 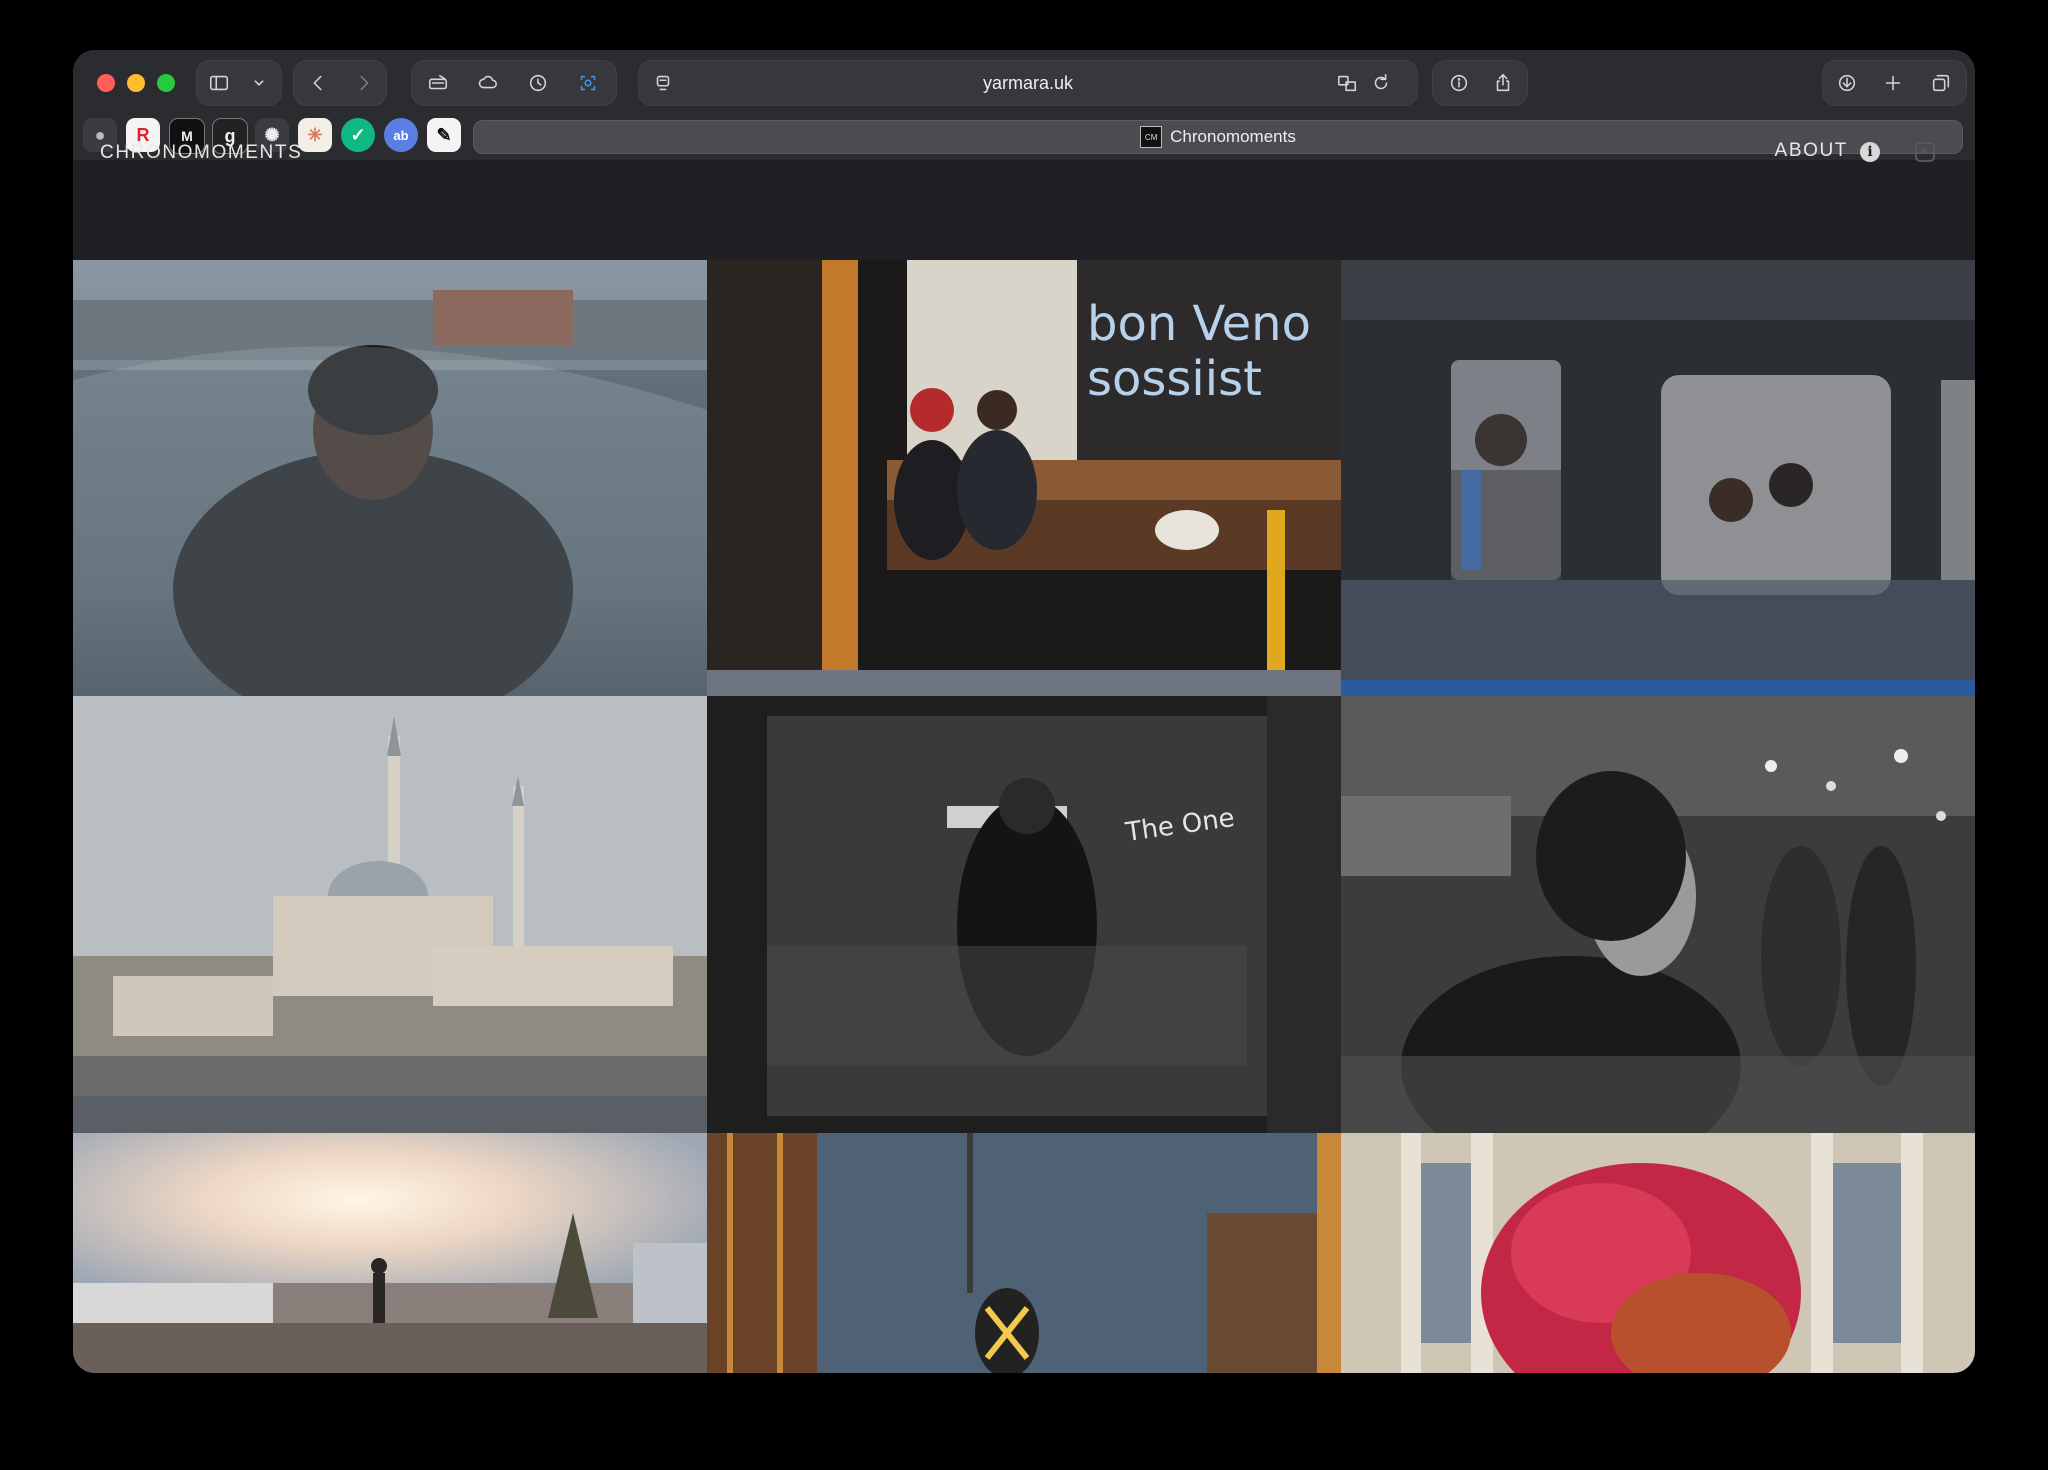 What do you see at coordinates (401, 135) in the screenshot?
I see `bookmark-ab-icon: ab` at bounding box center [401, 135].